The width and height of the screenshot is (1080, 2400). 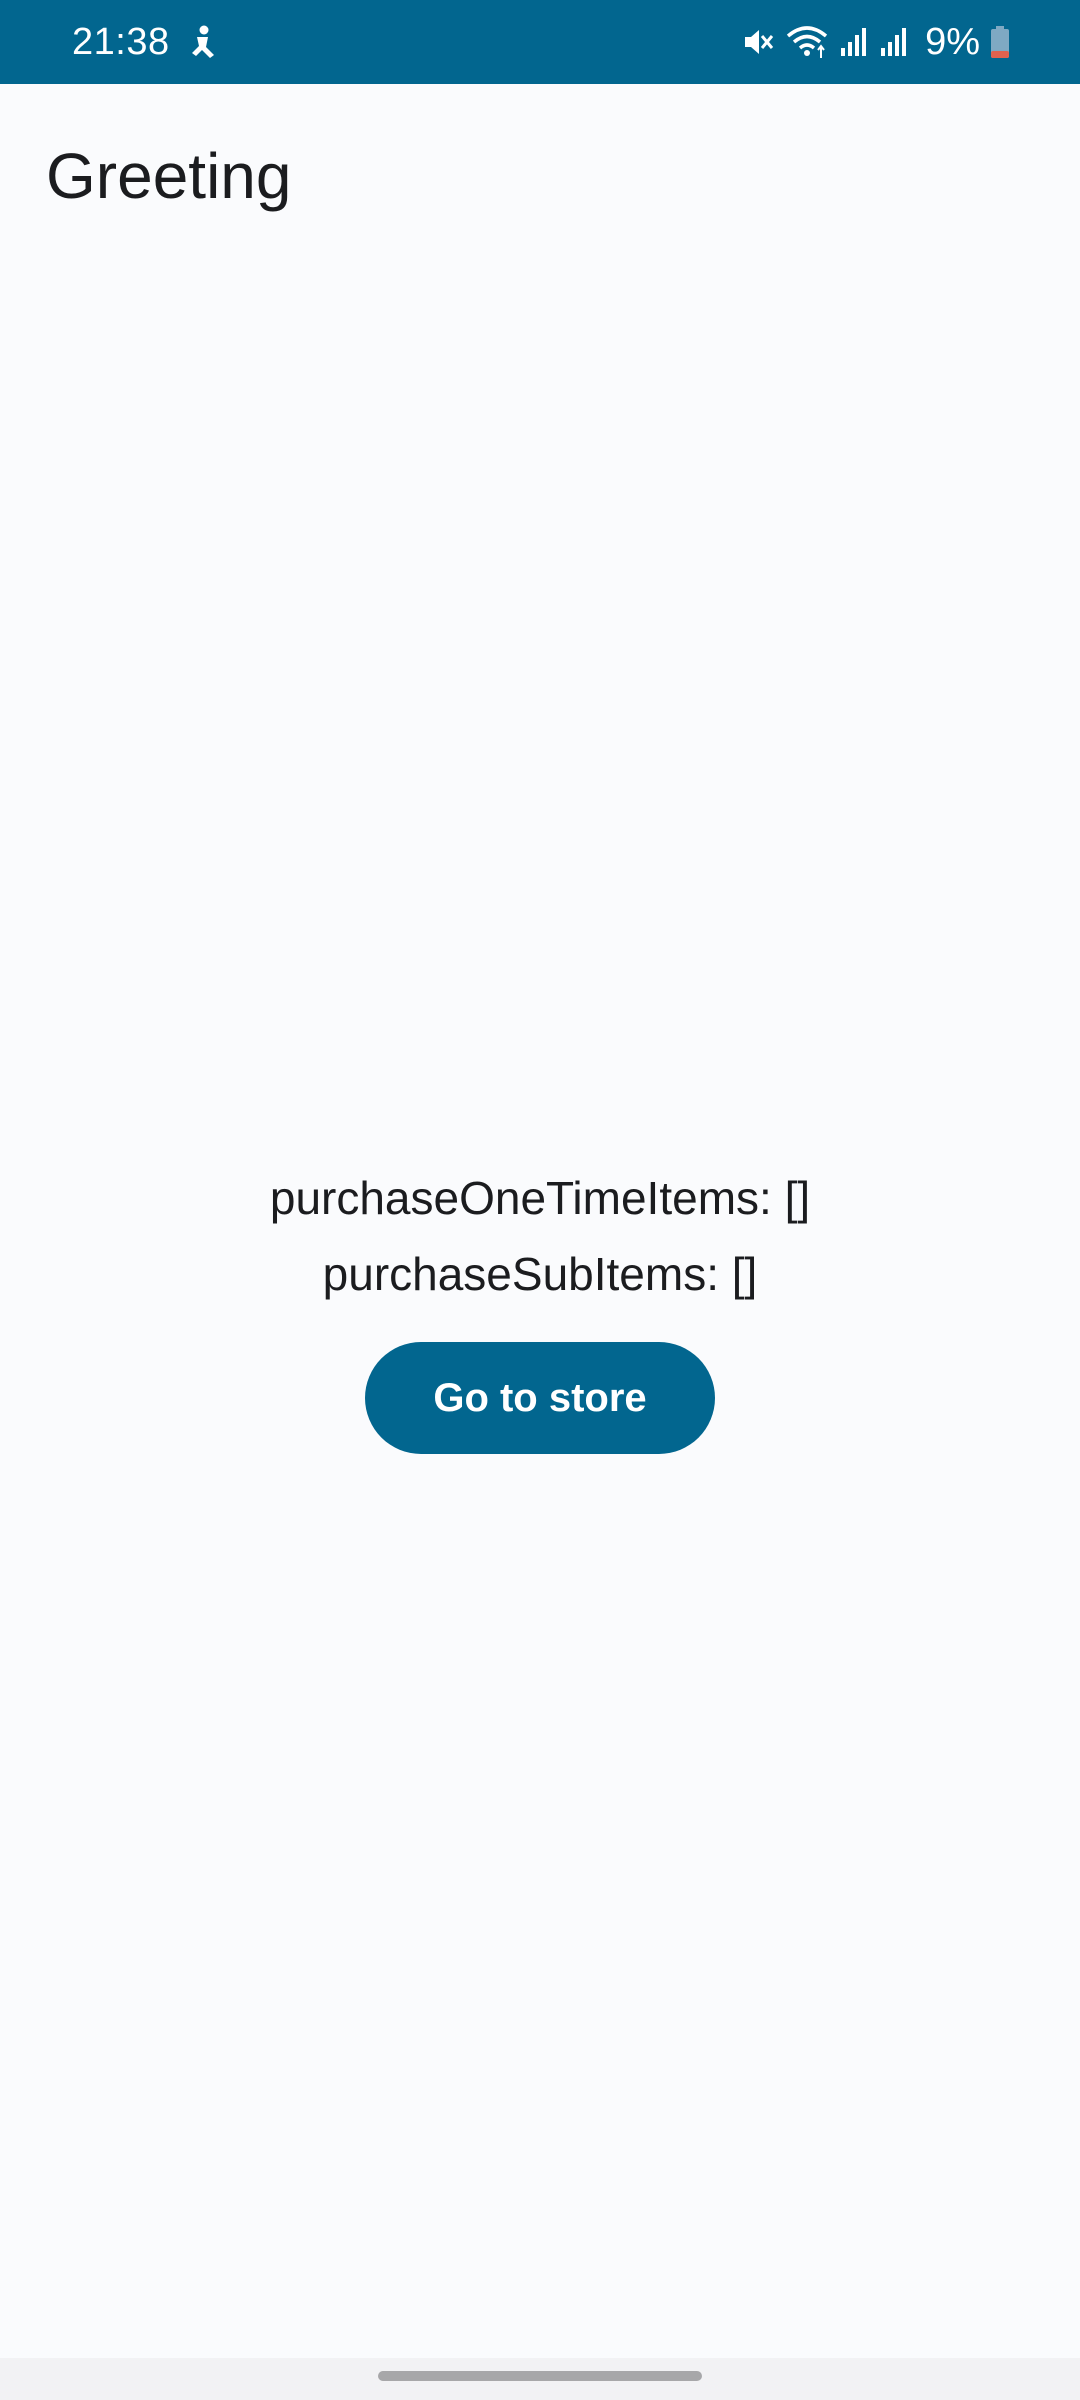 What do you see at coordinates (758, 42) in the screenshot?
I see `mute-icon` at bounding box center [758, 42].